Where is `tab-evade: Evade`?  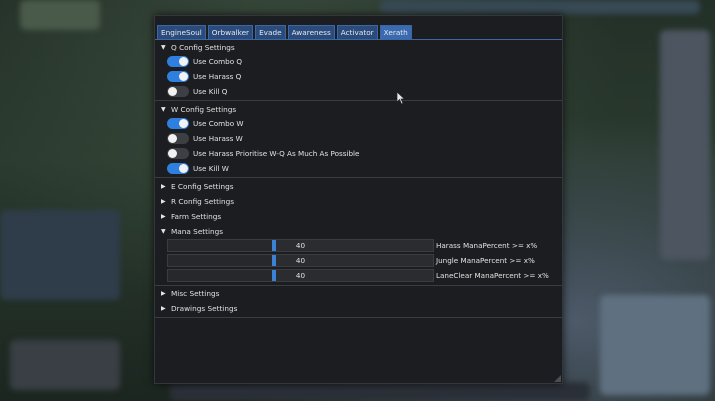 tab-evade: Evade is located at coordinates (270, 32).